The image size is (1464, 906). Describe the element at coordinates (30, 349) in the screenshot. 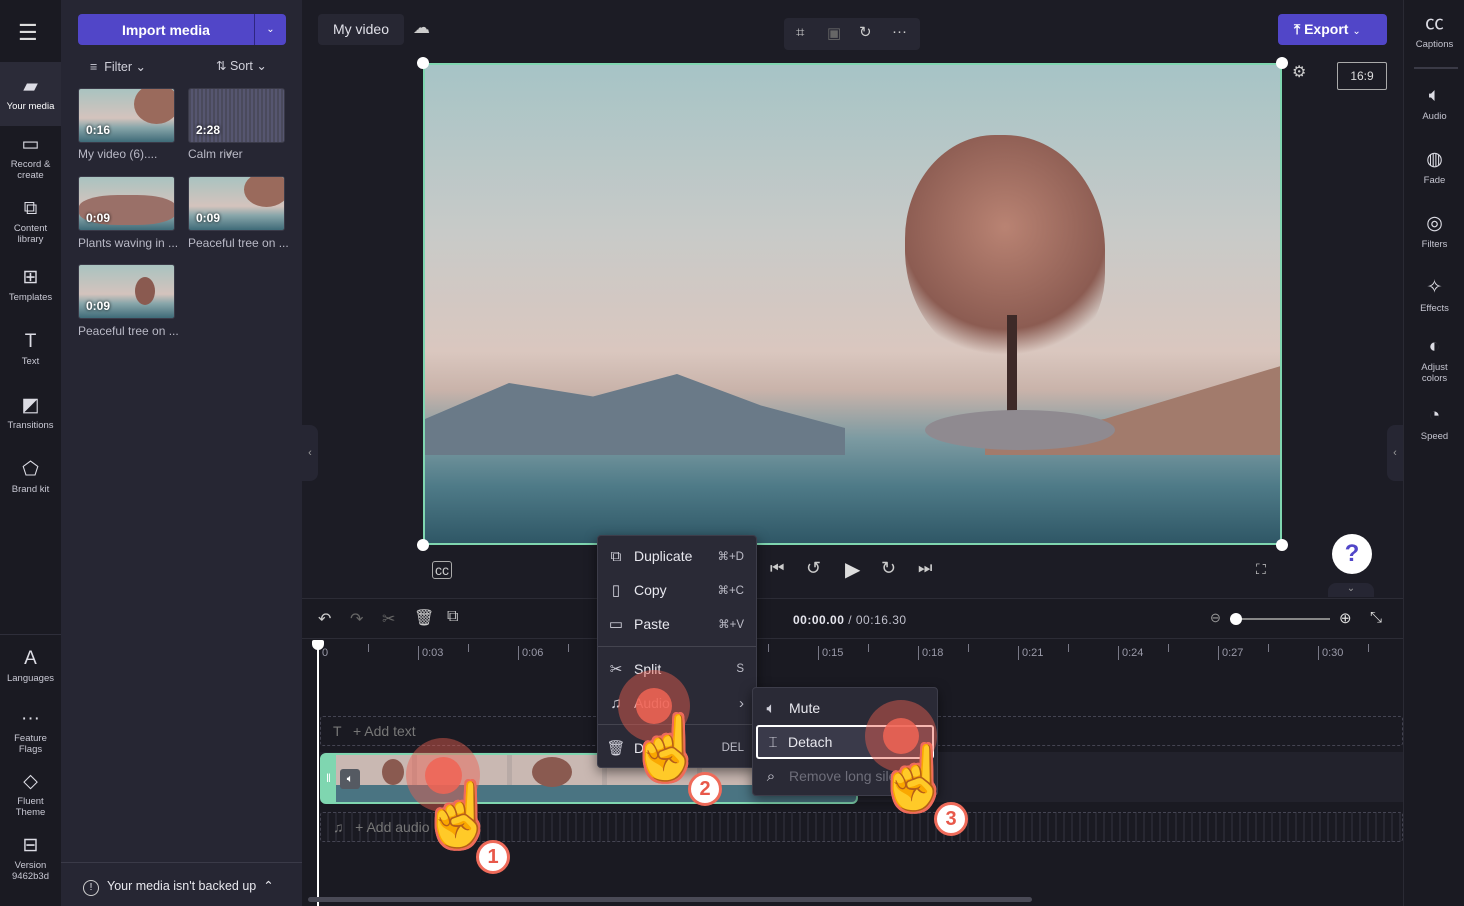

I see `nav-text: T Text` at that location.